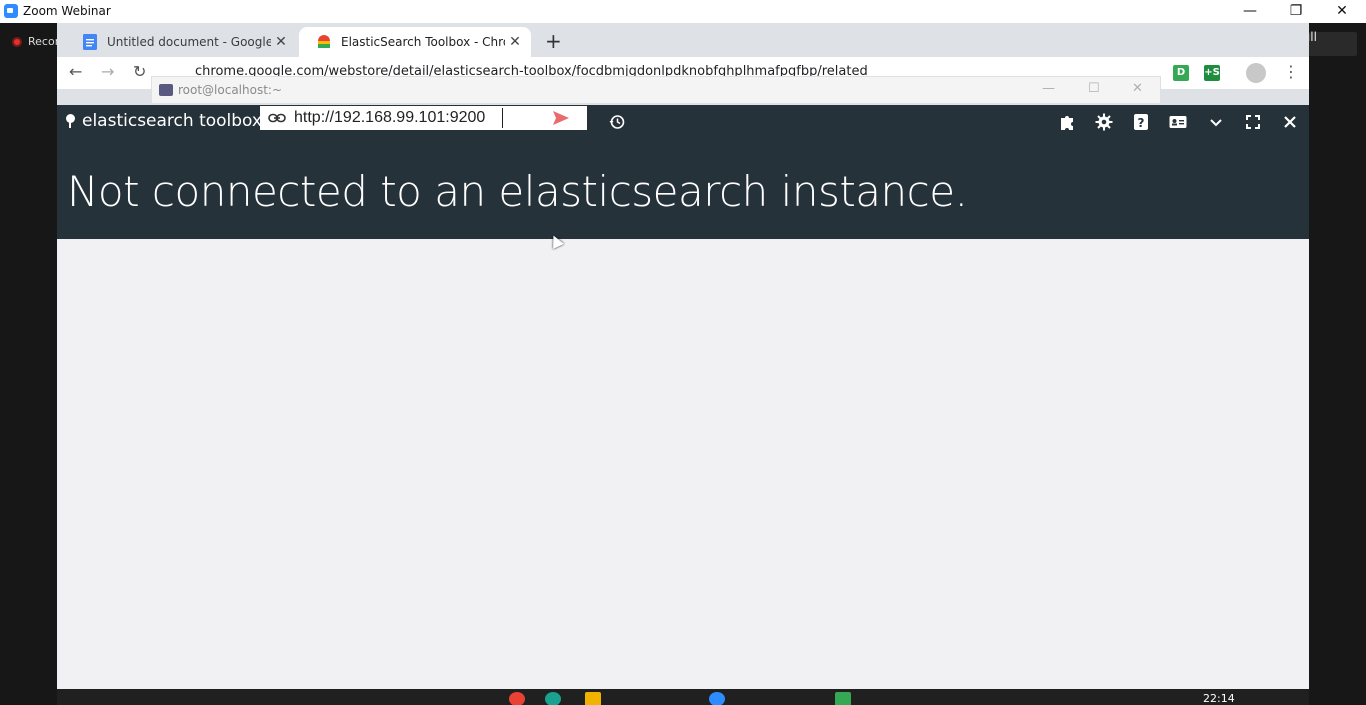 The height and width of the screenshot is (705, 1366). Describe the element at coordinates (324, 41) in the screenshot. I see `chrome-web-store-icon` at that location.